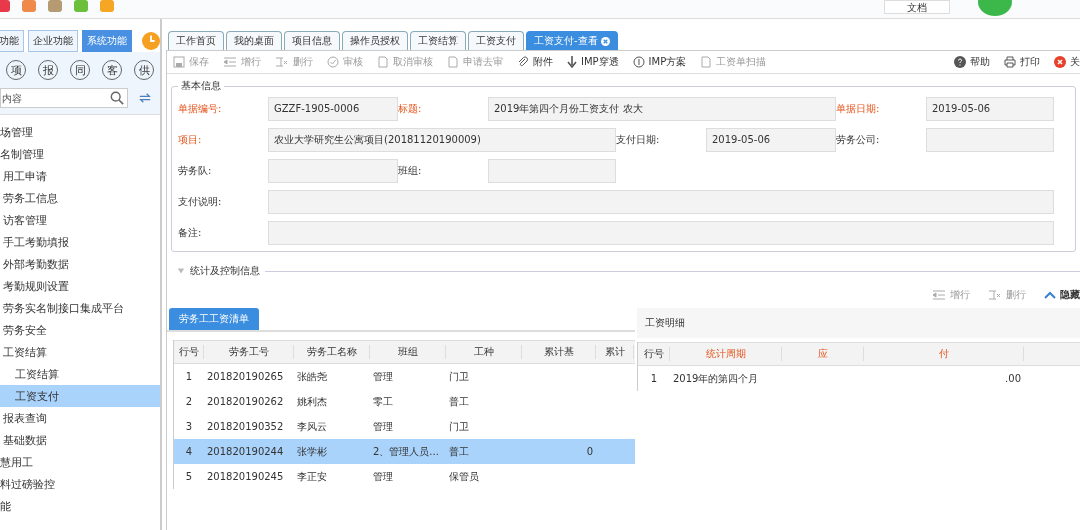 The height and width of the screenshot is (530, 1080). What do you see at coordinates (404, 451) in the screenshot?
I see `table-row: 4 201820190244 张学彬 2、管理人员... 普工 0` at bounding box center [404, 451].